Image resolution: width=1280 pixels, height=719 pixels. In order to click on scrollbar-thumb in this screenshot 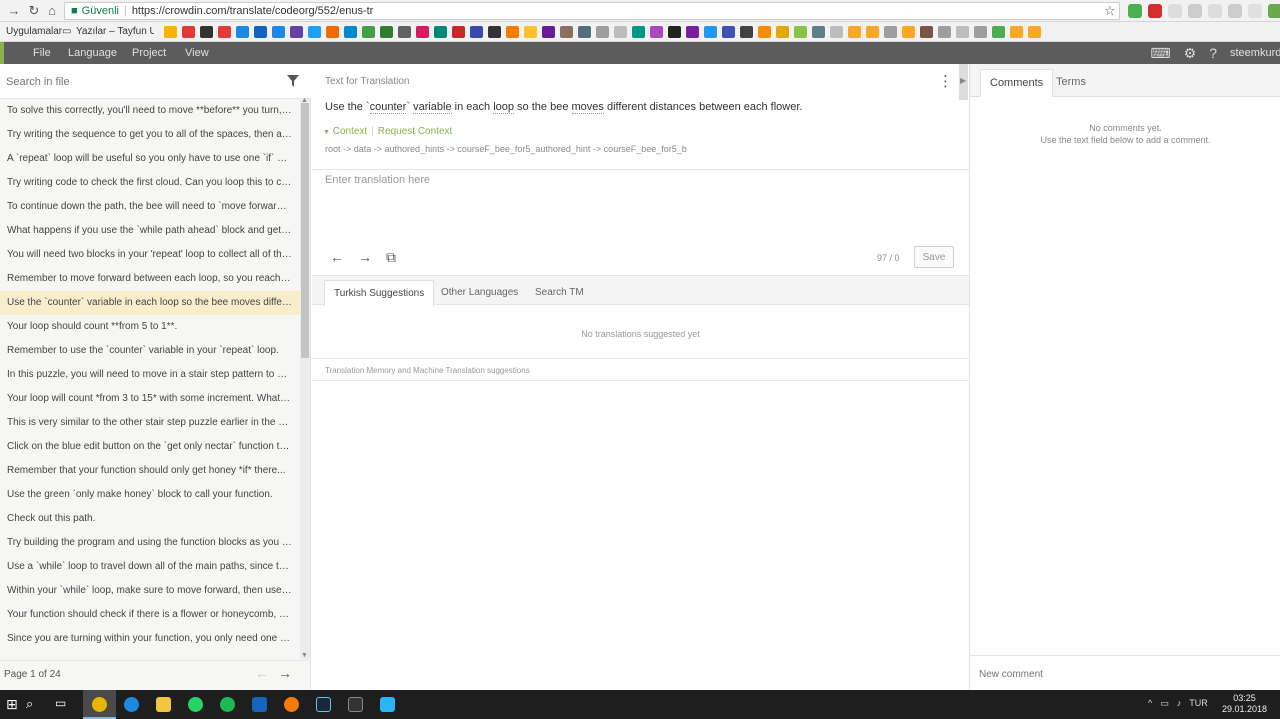, I will do `click(305, 230)`.